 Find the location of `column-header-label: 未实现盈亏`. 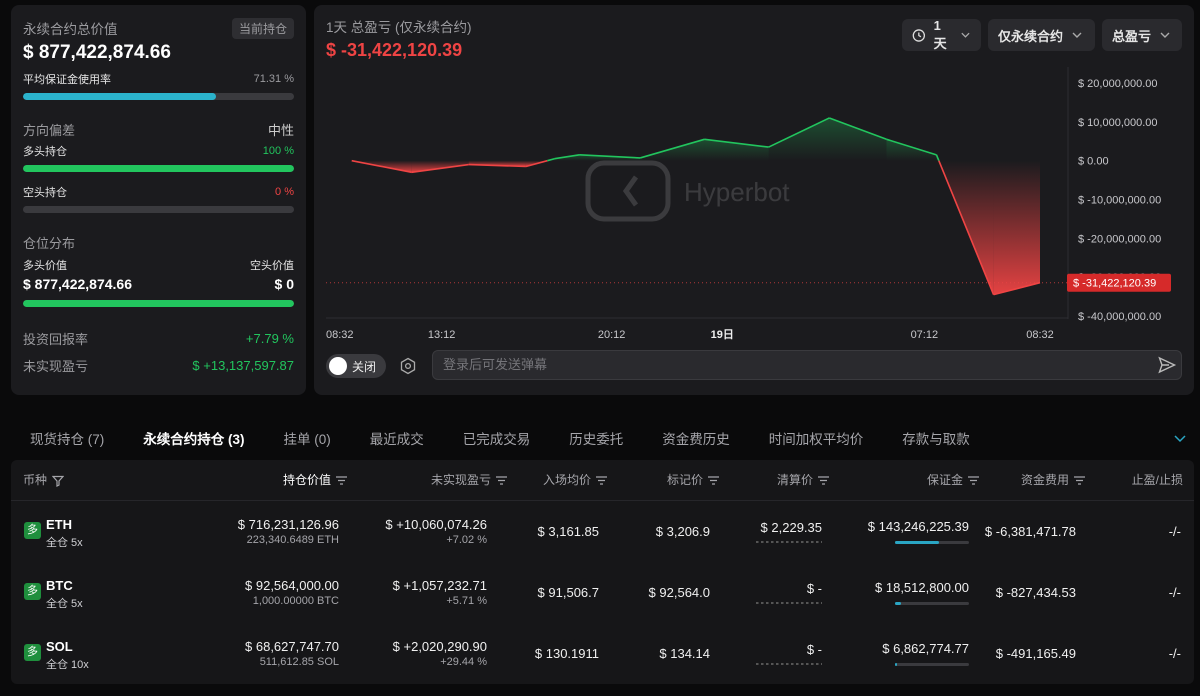

column-header-label: 未实现盈亏 is located at coordinates (460, 480).